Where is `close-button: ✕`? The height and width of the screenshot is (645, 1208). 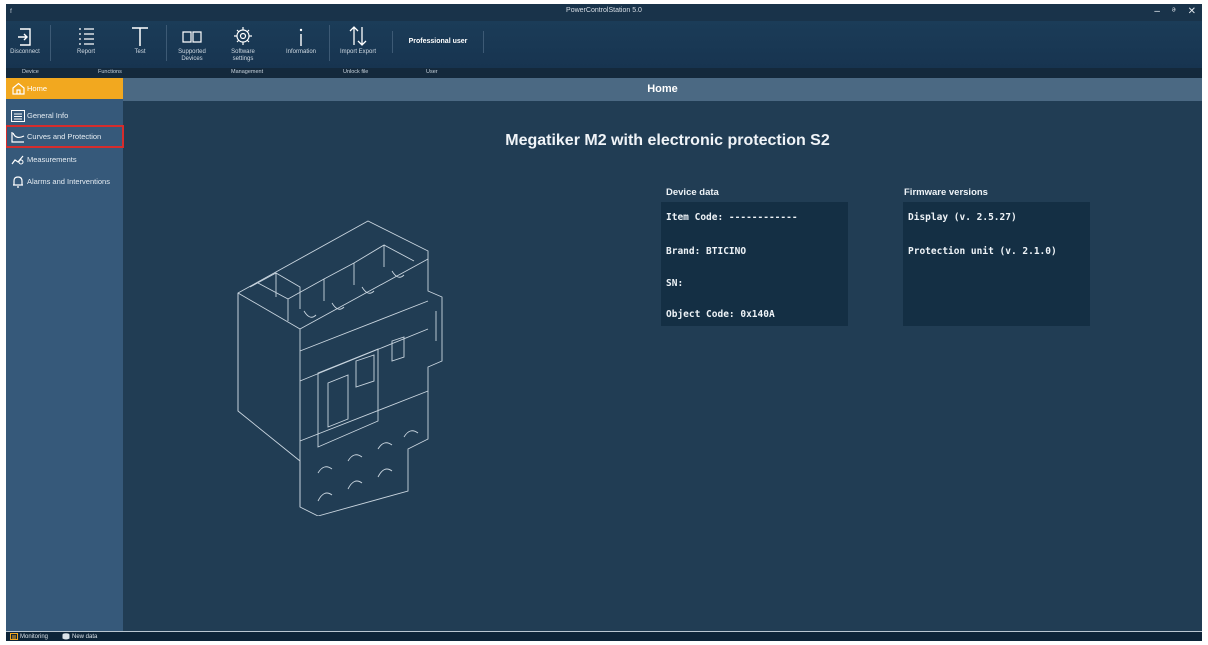 close-button: ✕ is located at coordinates (1192, 11).